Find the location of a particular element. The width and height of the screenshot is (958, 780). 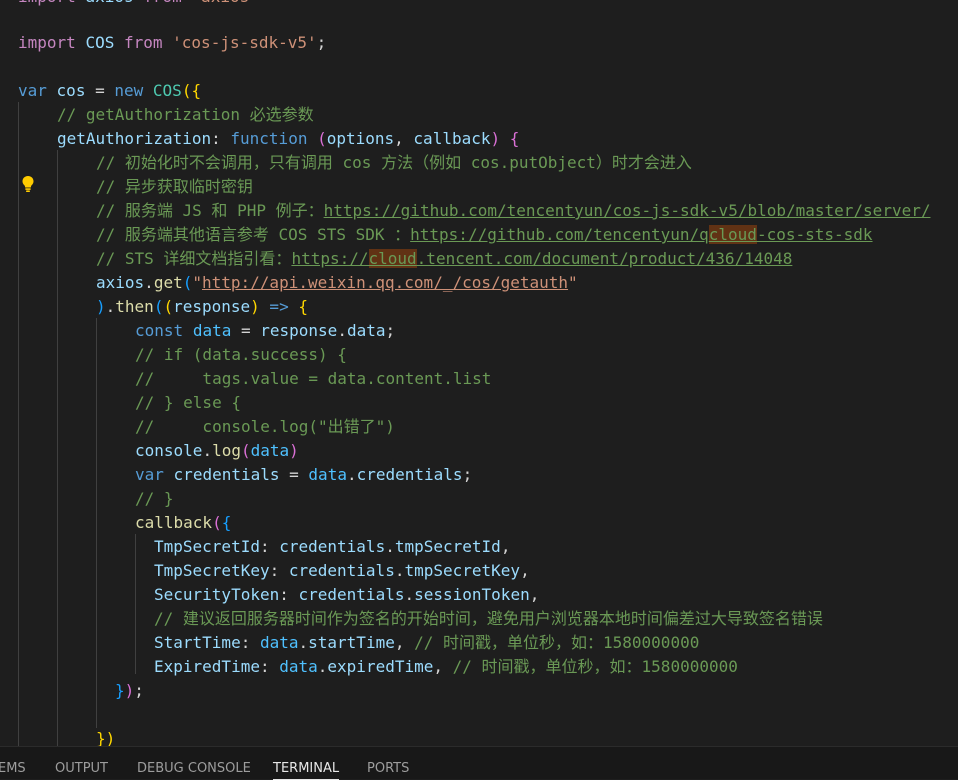

tab-problems: EMS is located at coordinates (13, 769).